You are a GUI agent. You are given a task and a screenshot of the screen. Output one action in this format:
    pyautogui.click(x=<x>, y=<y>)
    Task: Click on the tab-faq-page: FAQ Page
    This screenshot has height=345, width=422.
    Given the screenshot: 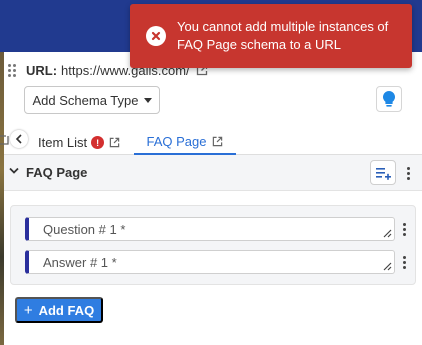 What is the action you would take?
    pyautogui.click(x=185, y=142)
    